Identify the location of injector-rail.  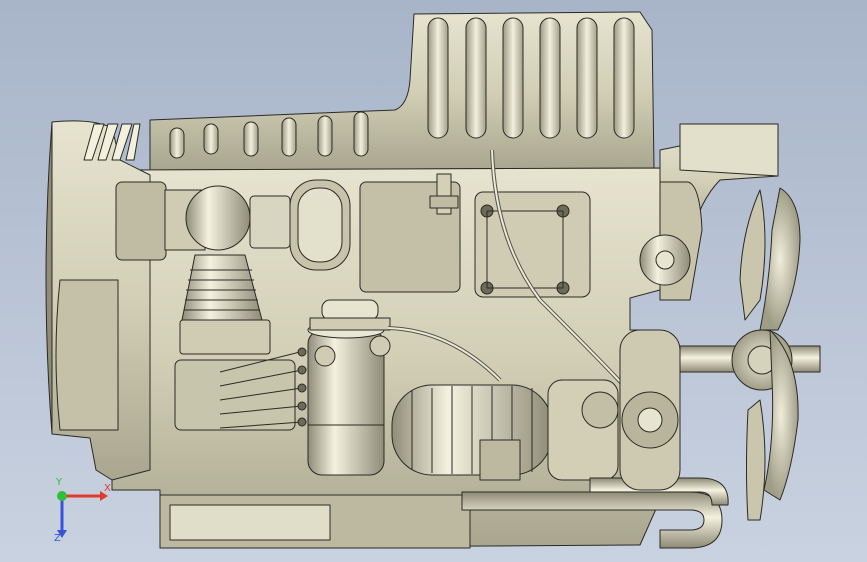
(240, 389).